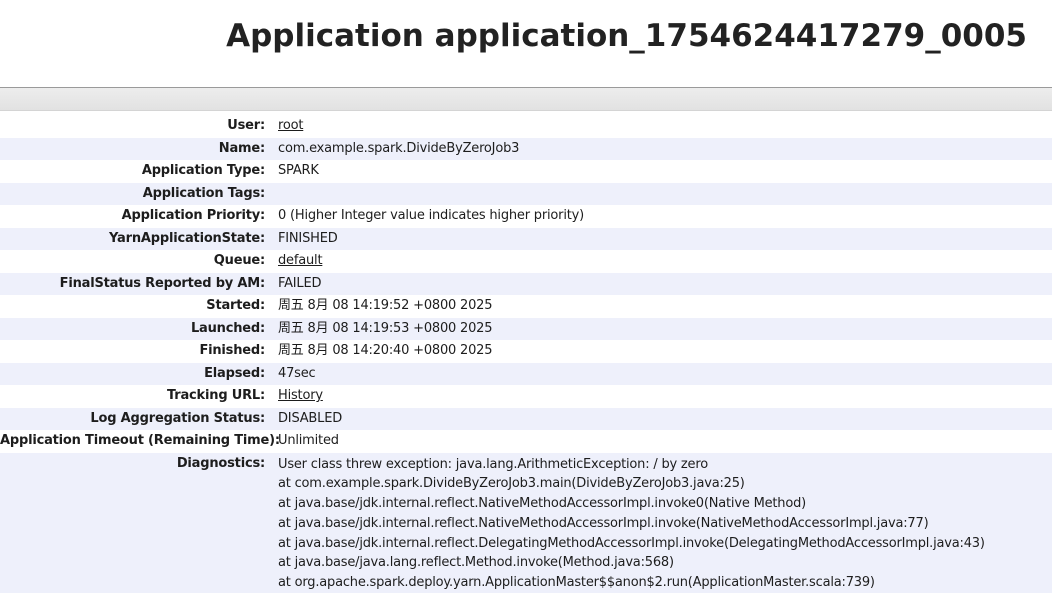 The image size is (1052, 595). What do you see at coordinates (140, 440) in the screenshot?
I see `info-label: Application Timeout (Remaining Time):` at bounding box center [140, 440].